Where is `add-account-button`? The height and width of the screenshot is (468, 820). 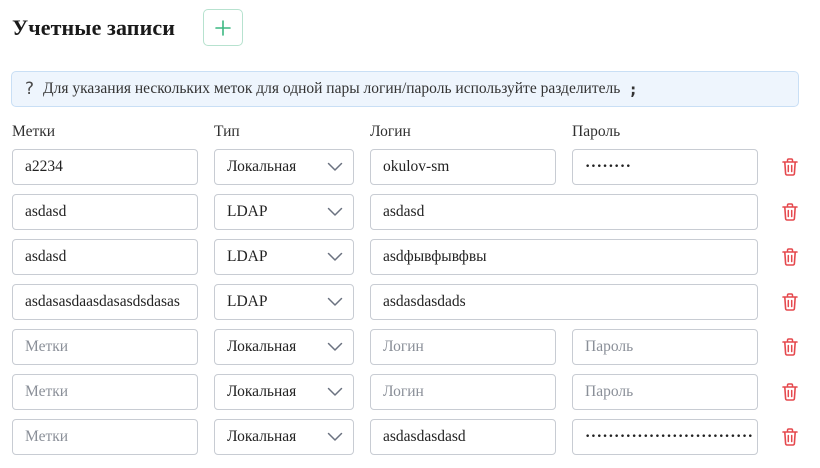
add-account-button is located at coordinates (223, 27).